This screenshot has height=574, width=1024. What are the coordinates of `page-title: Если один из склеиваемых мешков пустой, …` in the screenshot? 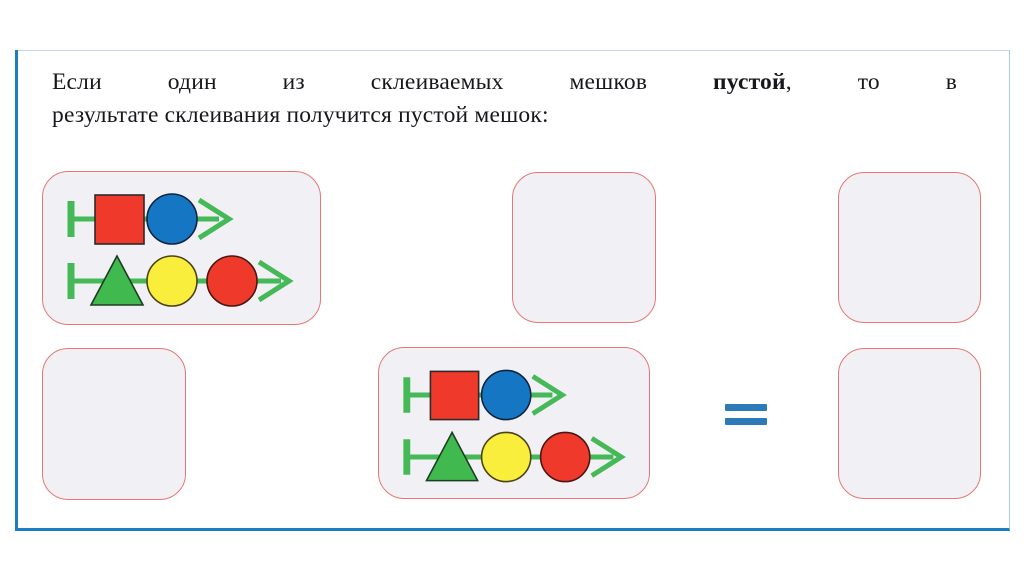 It's located at (504, 99).